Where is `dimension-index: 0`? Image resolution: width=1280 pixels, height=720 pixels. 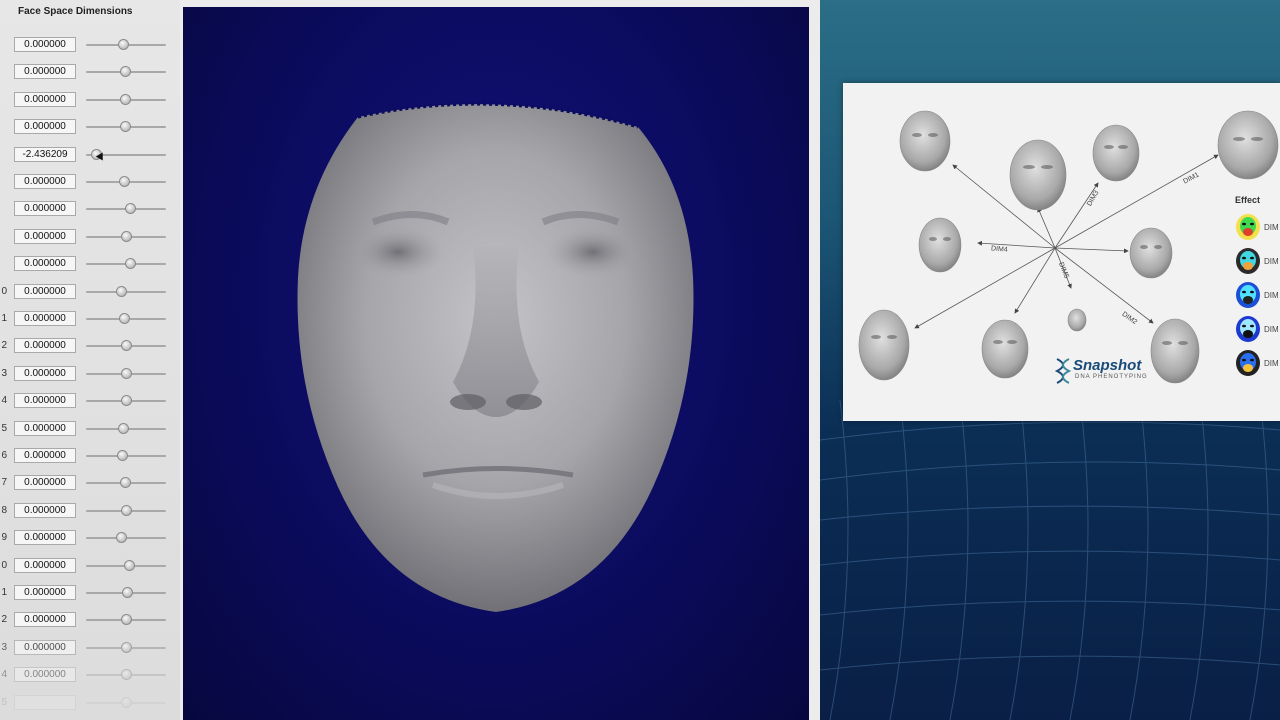
dimension-index: 0 is located at coordinates (4, 565).